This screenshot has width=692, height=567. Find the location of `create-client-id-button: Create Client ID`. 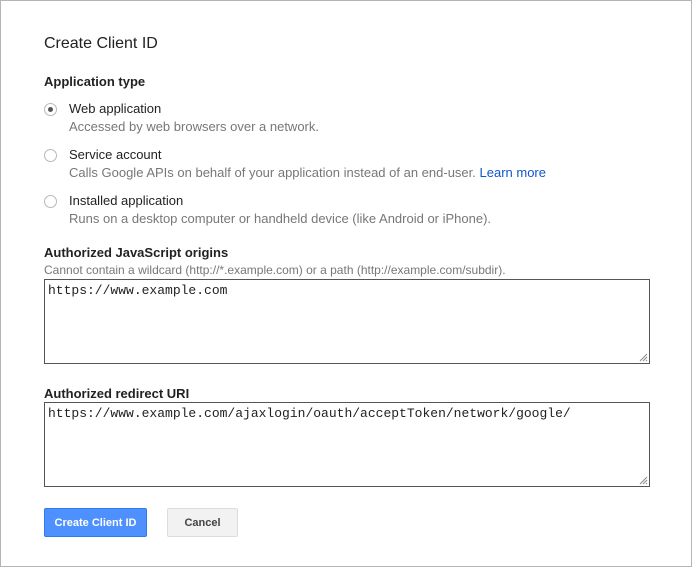

create-client-id-button: Create Client ID is located at coordinates (95, 522).